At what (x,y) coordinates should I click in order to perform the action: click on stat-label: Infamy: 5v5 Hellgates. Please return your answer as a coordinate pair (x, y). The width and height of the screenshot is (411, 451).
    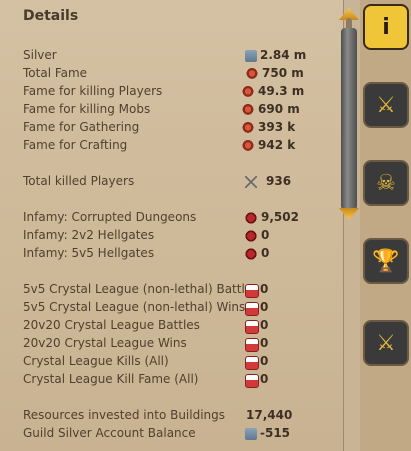
    Looking at the image, I should click on (89, 253).